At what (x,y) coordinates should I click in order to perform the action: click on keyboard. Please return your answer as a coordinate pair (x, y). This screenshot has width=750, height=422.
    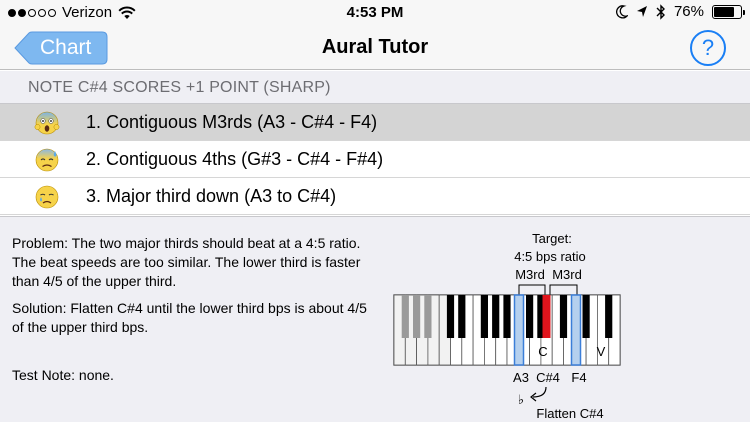
    Looking at the image, I should click on (507, 330).